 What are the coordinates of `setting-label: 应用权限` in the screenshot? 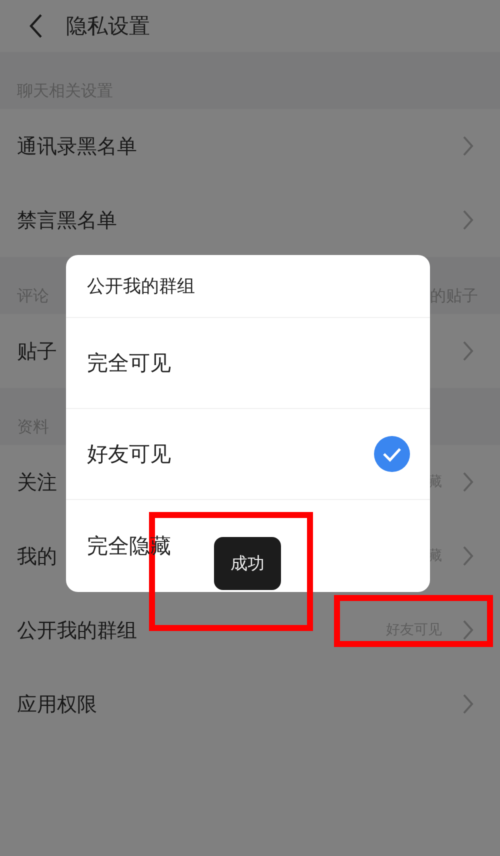 It's located at (239, 704).